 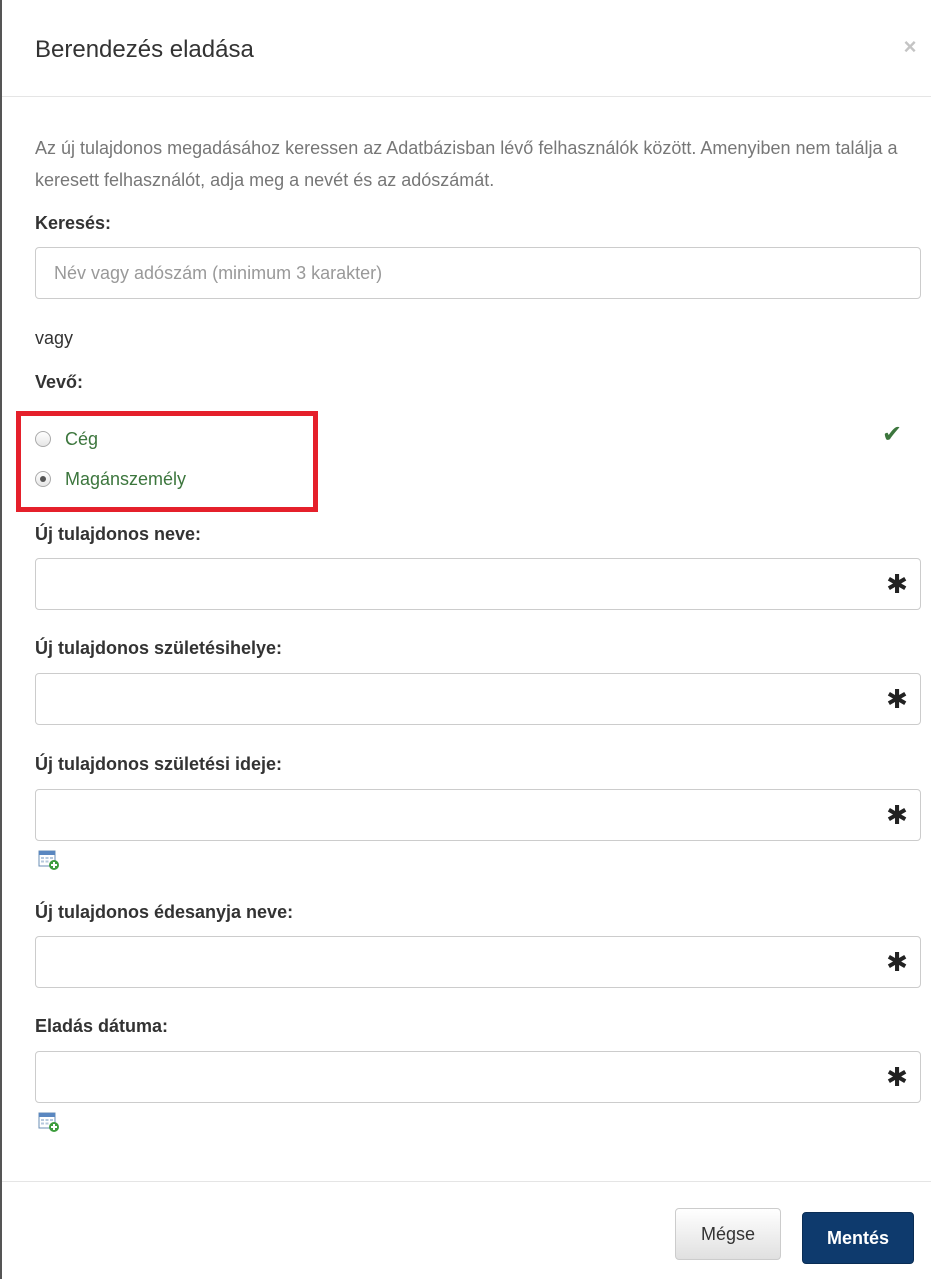 I want to click on birth-date-input, so click(x=478, y=815).